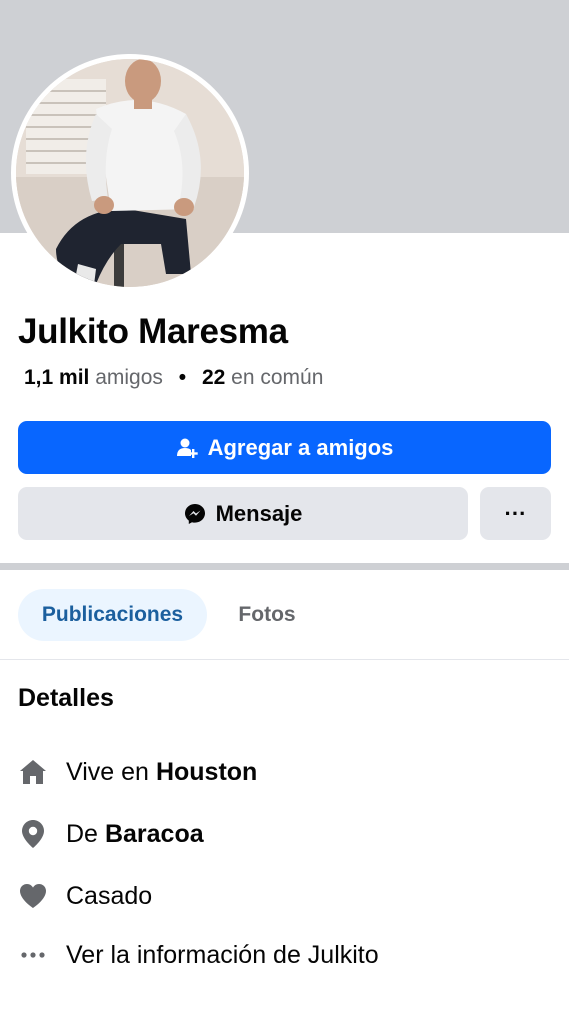  I want to click on location-pin-icon, so click(33, 834).